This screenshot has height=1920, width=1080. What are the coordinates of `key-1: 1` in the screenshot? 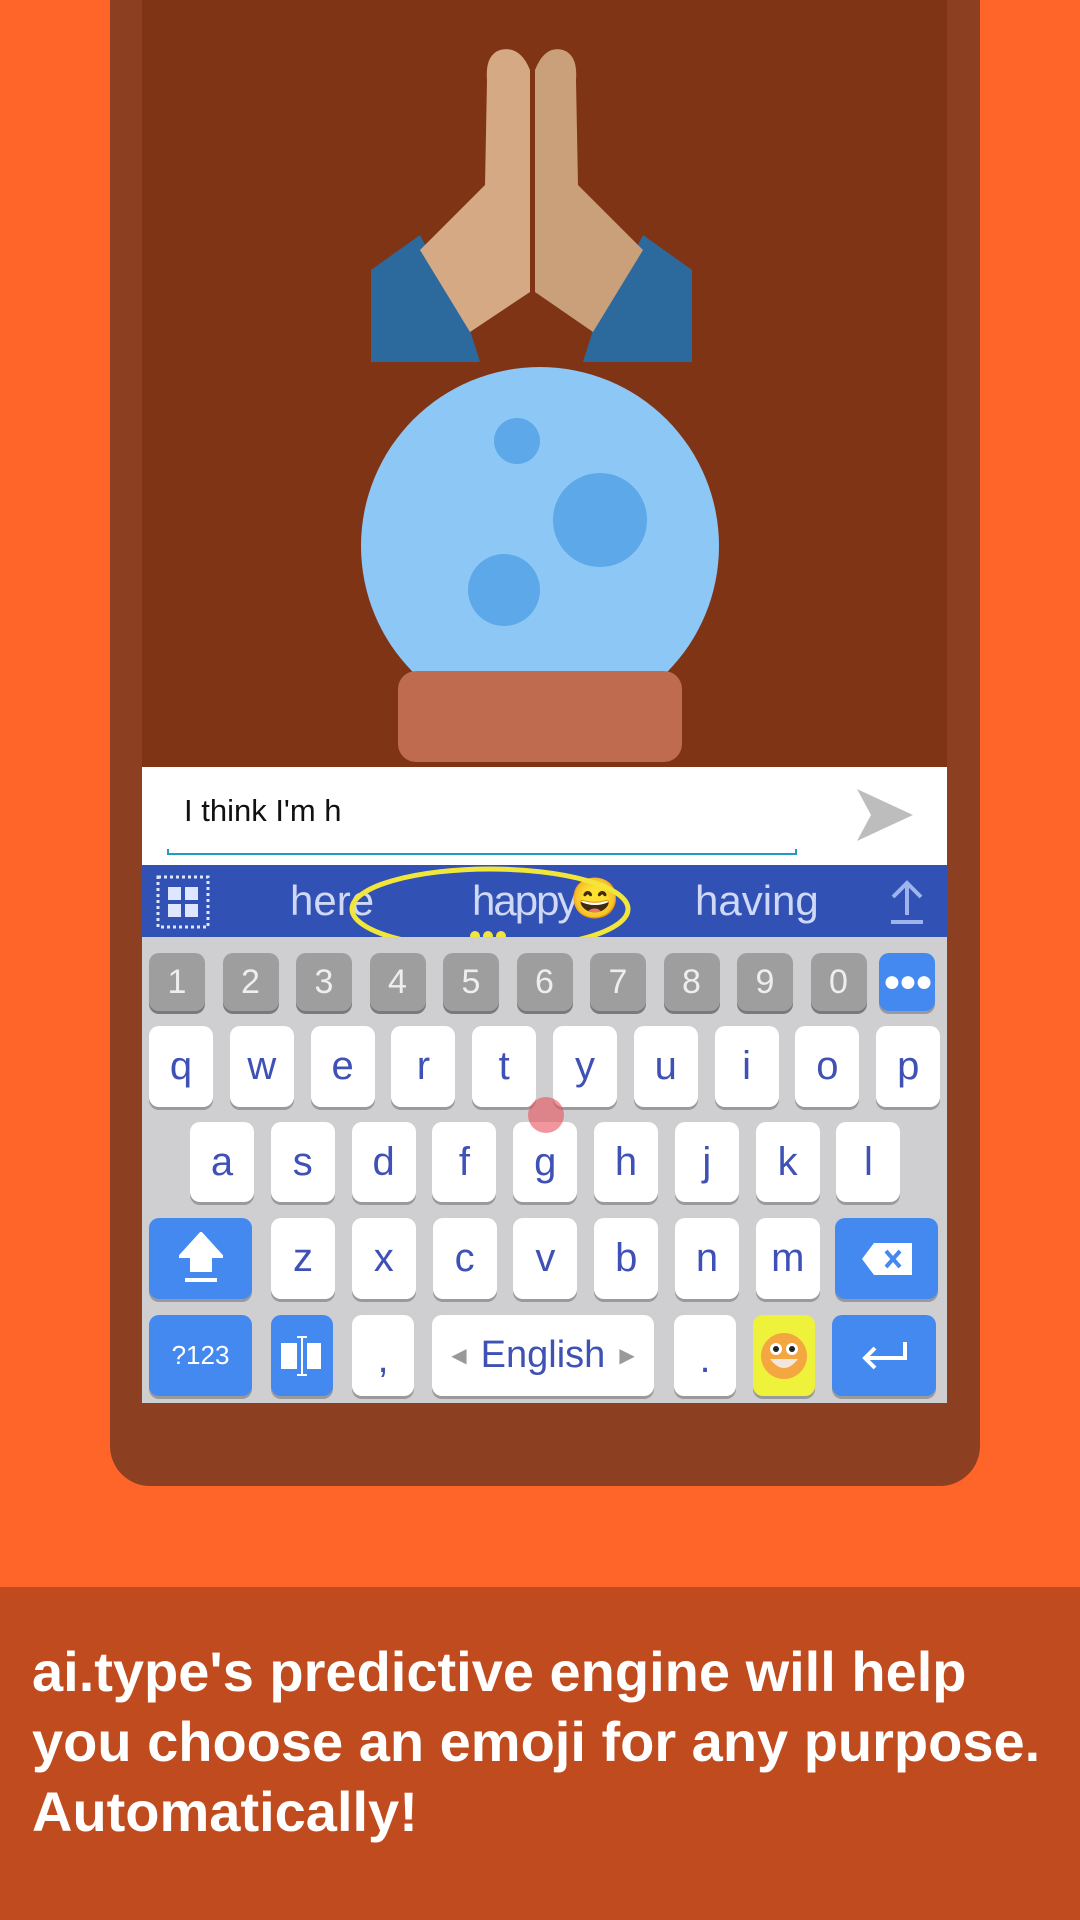 It's located at (177, 982).